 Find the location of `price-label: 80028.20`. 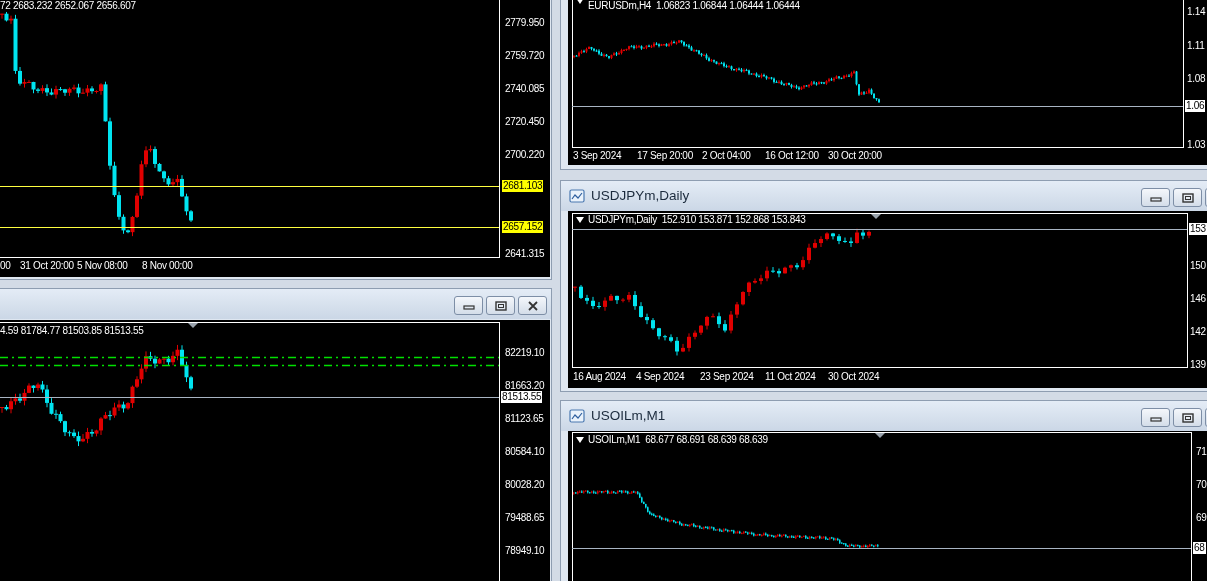

price-label: 80028.20 is located at coordinates (525, 485).